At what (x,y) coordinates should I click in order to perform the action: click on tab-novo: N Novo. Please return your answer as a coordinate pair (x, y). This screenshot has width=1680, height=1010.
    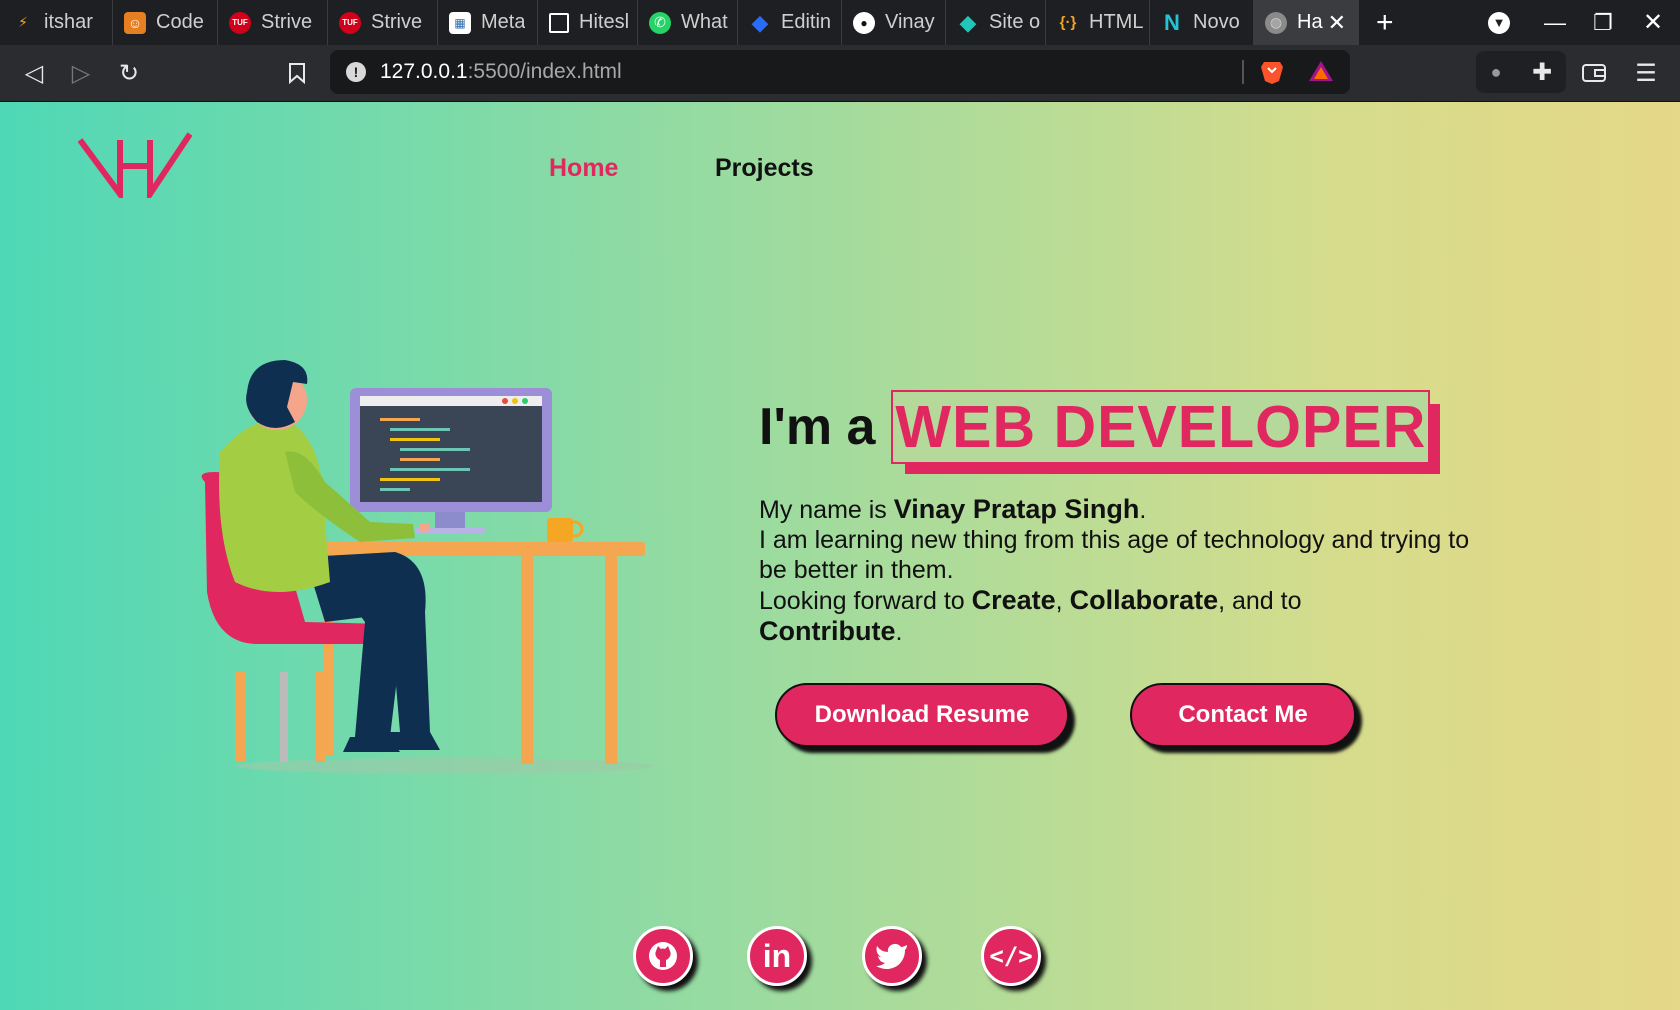
    Looking at the image, I should click on (1201, 22).